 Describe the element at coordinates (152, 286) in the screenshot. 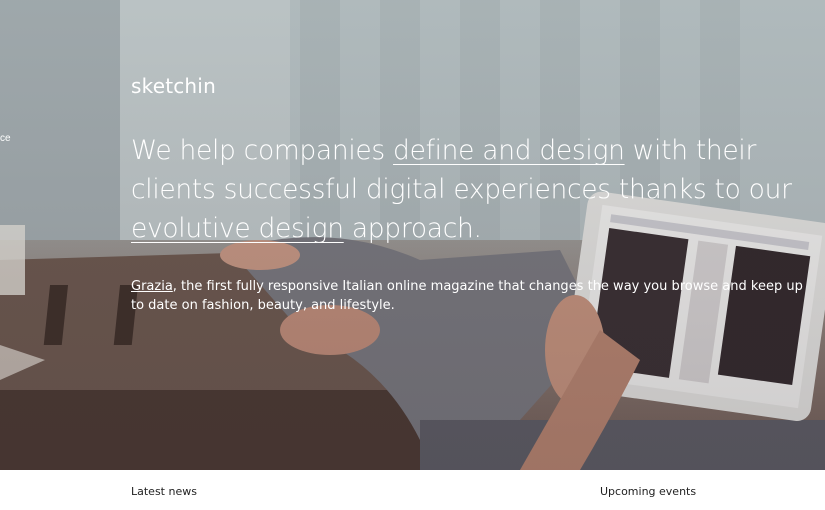

I see `grazia-link: Grazia` at that location.